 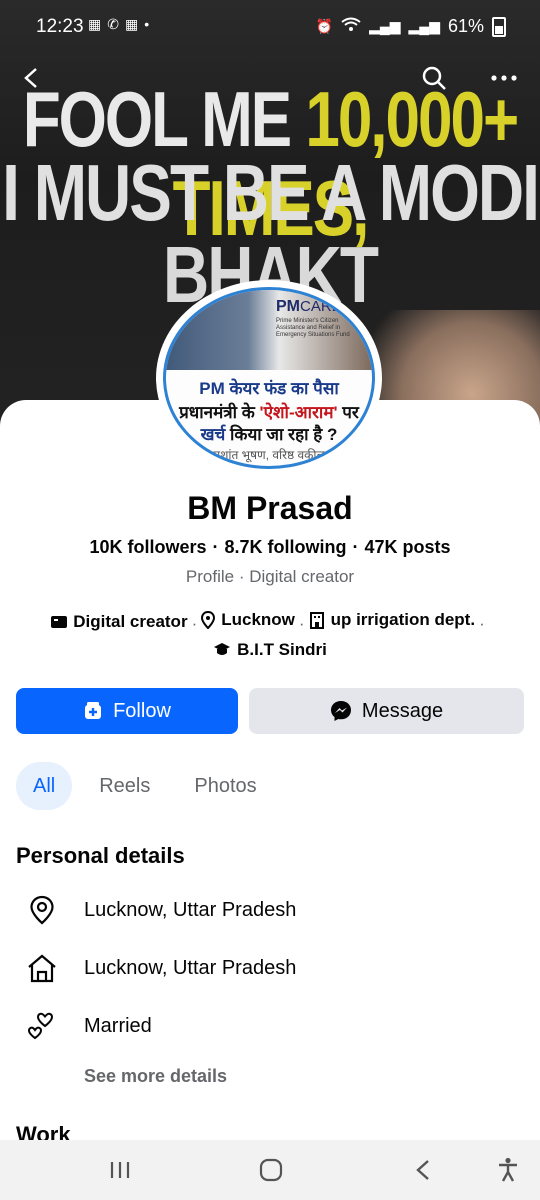 I want to click on system-icons: ⏰ ▂▄▆ ▂▄▆ 61%, so click(x=411, y=26).